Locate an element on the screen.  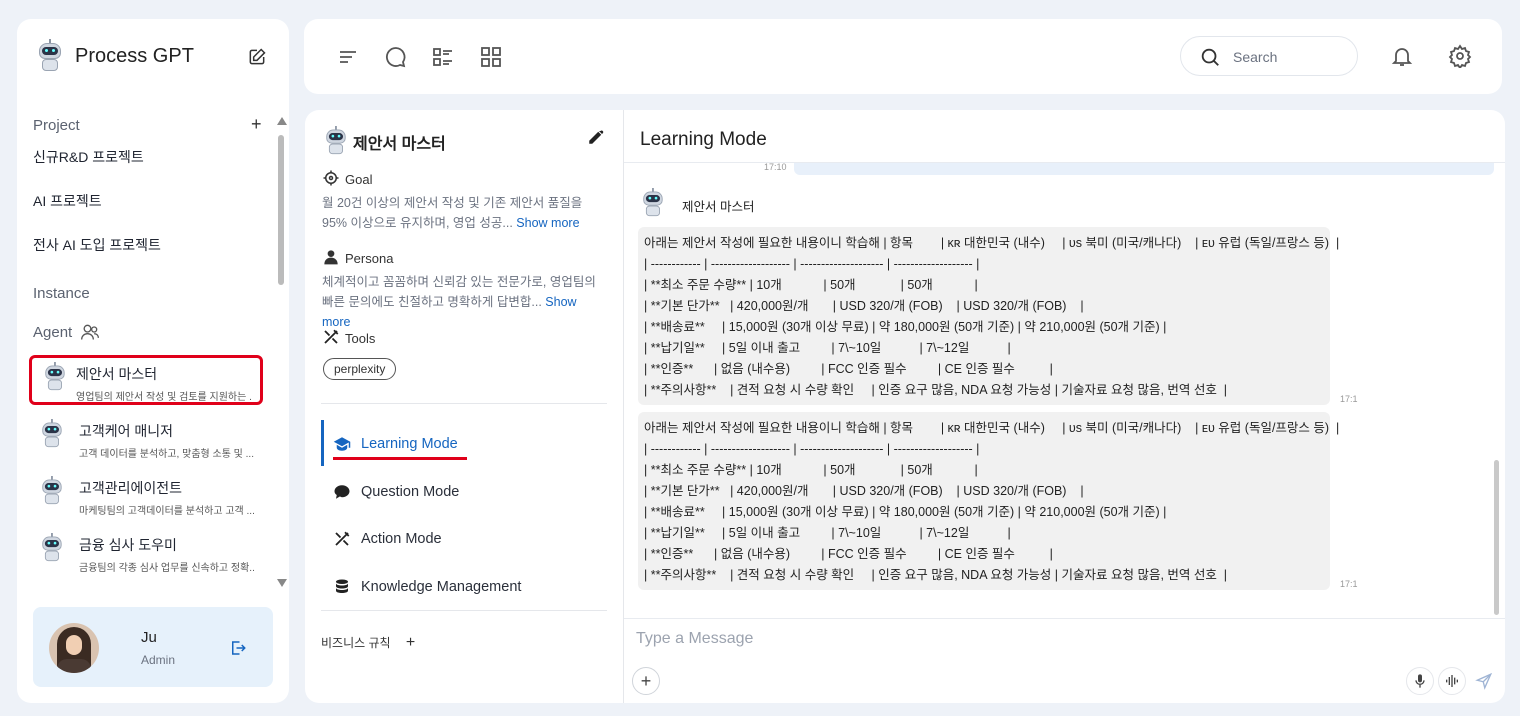
microphone-icon is located at coordinates (1420, 681).